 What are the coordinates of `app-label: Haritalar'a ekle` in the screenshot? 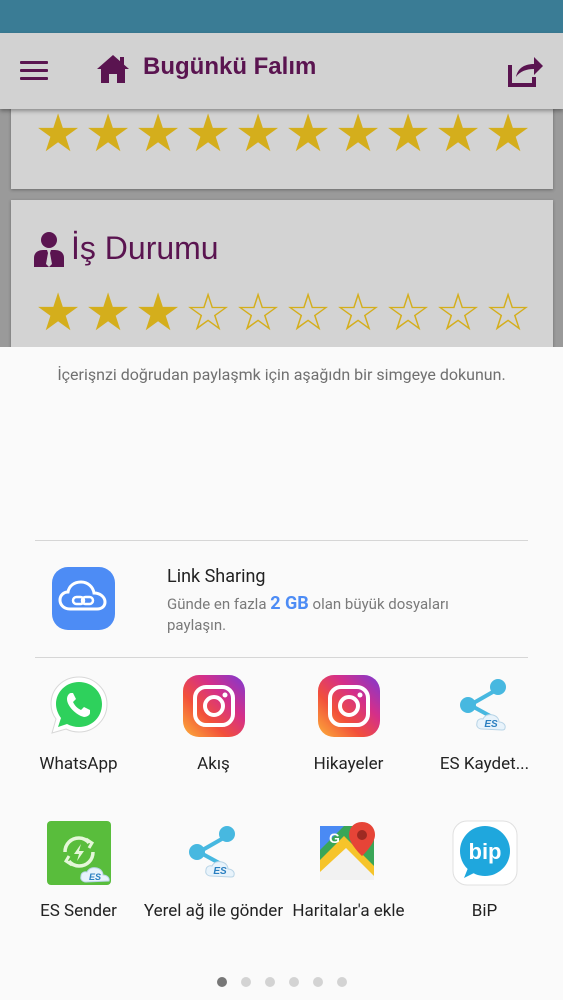 It's located at (348, 911).